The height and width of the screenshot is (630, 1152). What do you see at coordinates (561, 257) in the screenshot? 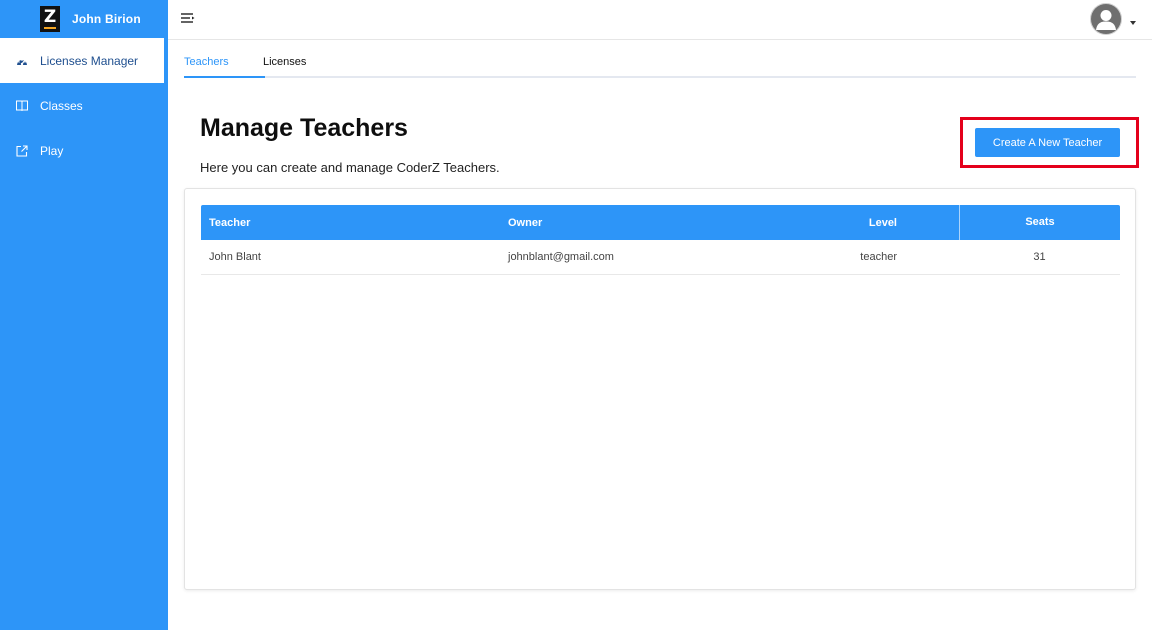
I see `cell-owner: johnblant@gmail.com` at bounding box center [561, 257].